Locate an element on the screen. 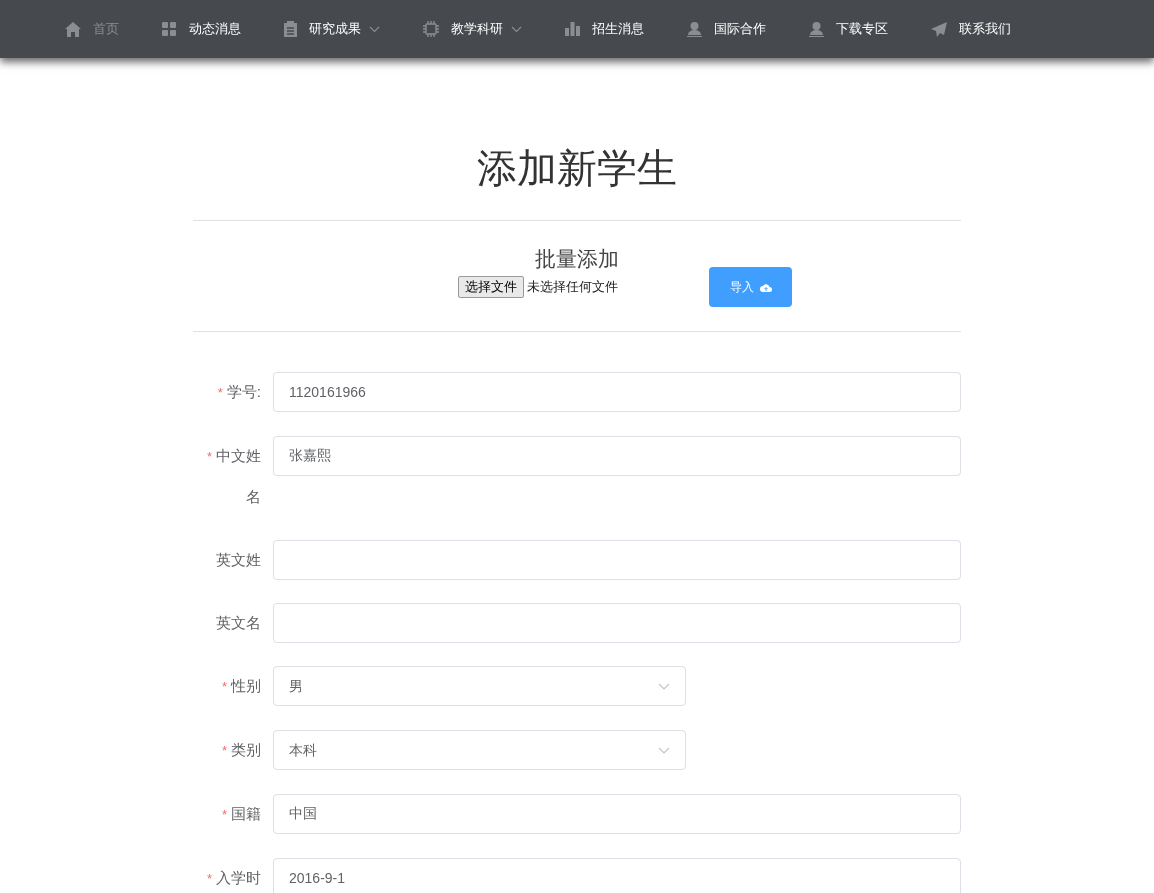 The height and width of the screenshot is (893, 1154). select-field: 本科 is located at coordinates (479, 750).